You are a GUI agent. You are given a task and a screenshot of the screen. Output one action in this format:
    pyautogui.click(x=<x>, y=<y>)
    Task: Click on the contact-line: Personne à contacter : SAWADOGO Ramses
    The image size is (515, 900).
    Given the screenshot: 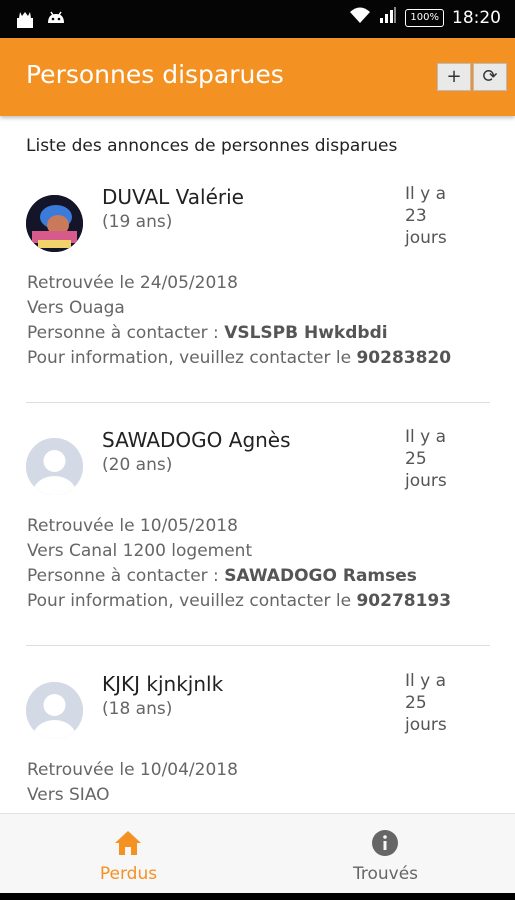 What is the action you would take?
    pyautogui.click(x=239, y=576)
    